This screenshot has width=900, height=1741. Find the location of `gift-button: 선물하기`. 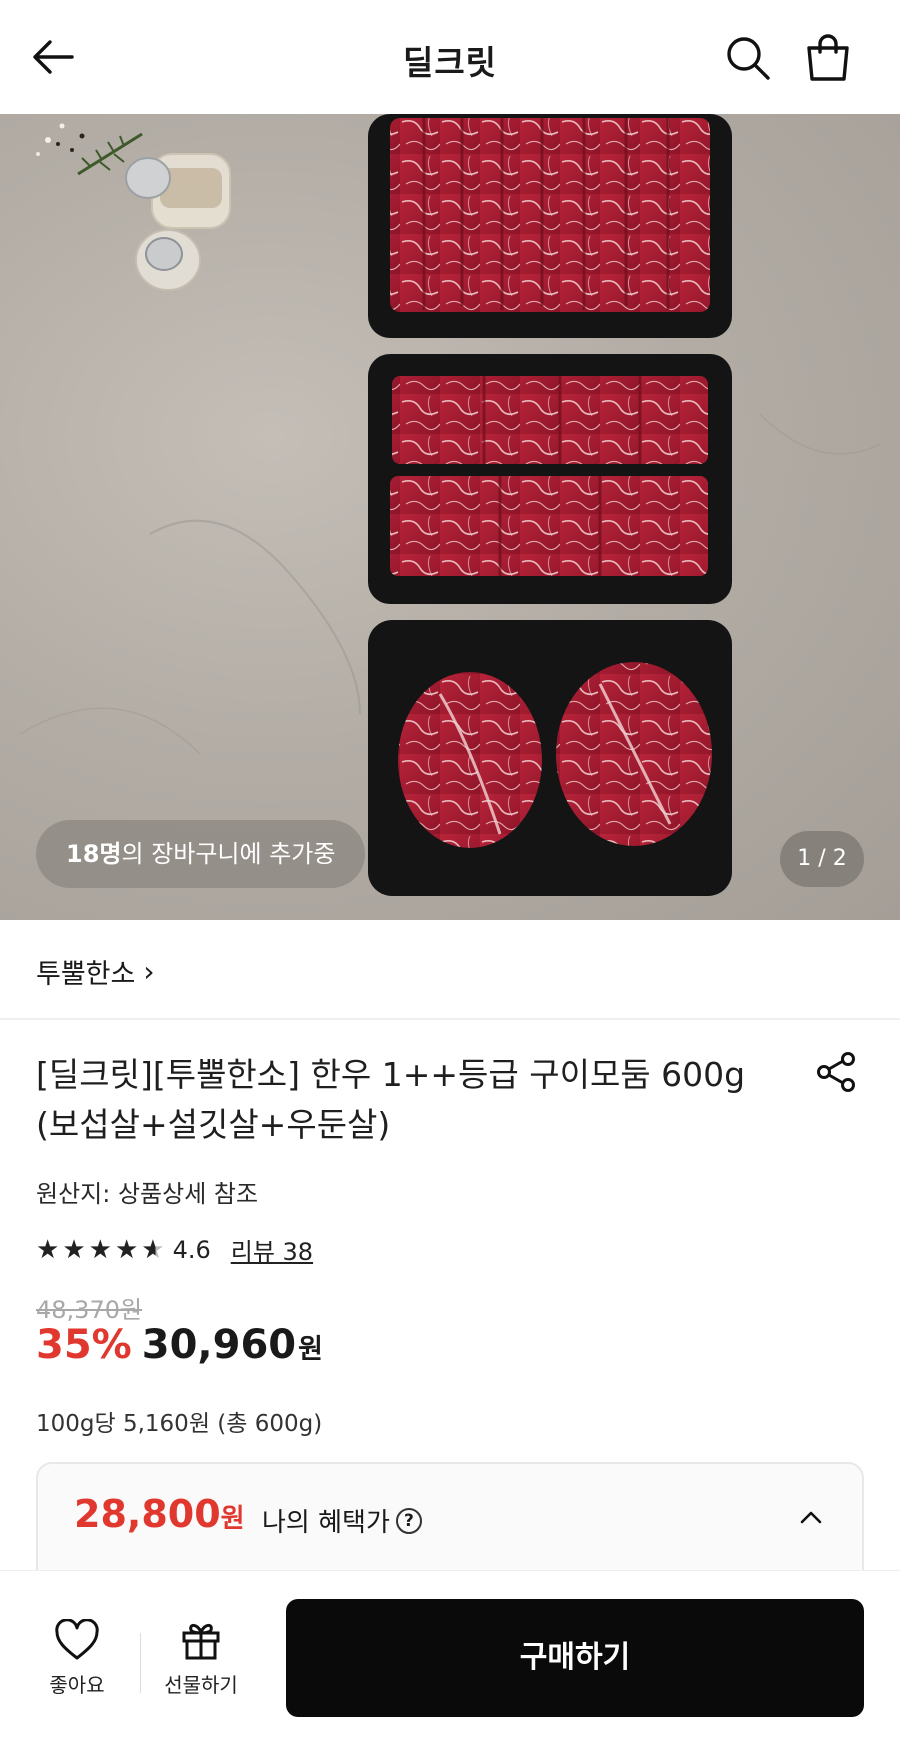

gift-button: 선물하기 is located at coordinates (201, 1658).